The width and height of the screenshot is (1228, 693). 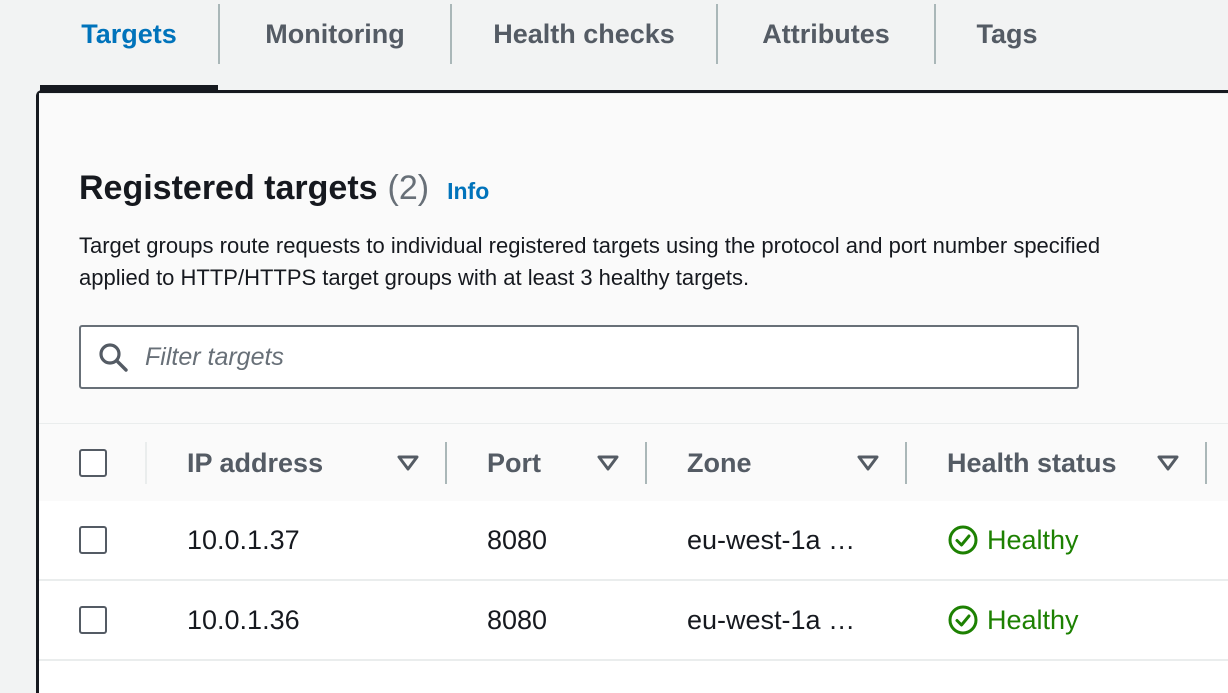 What do you see at coordinates (228, 188) in the screenshot?
I see `panel-title: Registered targets` at bounding box center [228, 188].